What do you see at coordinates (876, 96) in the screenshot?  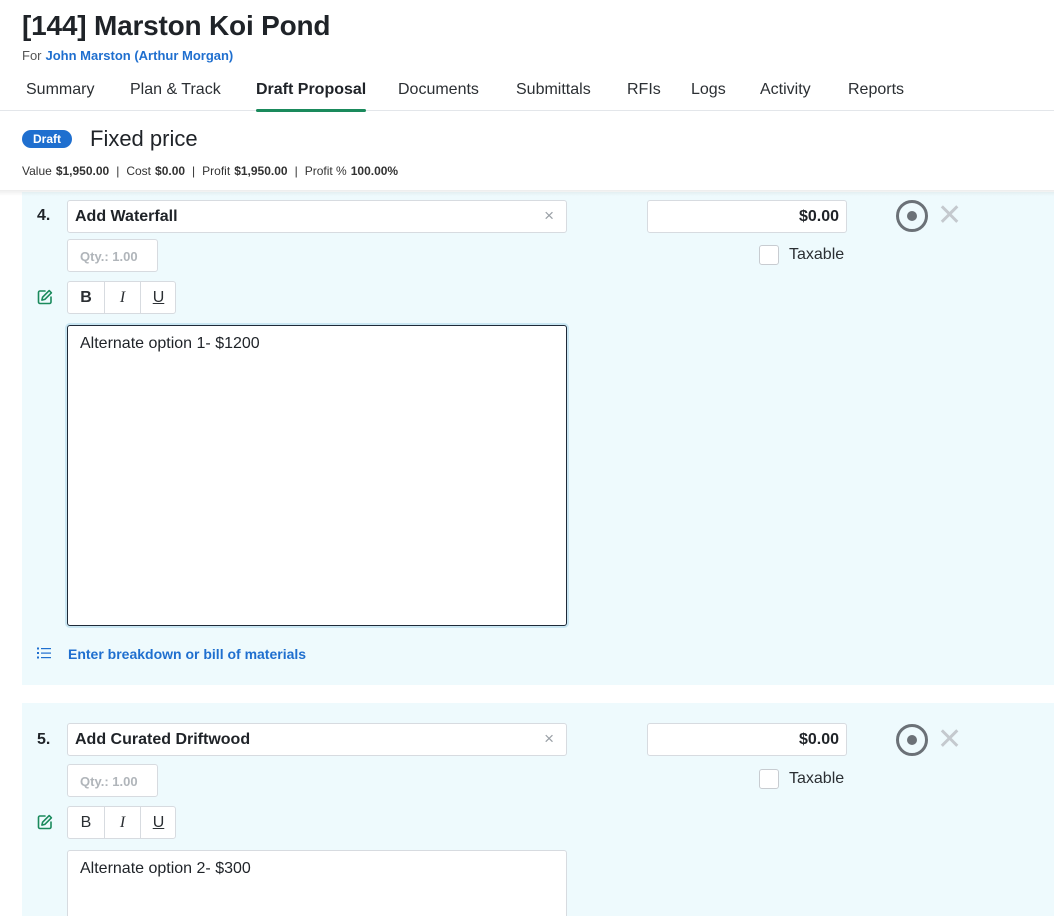 I see `tab-reports: Reports` at bounding box center [876, 96].